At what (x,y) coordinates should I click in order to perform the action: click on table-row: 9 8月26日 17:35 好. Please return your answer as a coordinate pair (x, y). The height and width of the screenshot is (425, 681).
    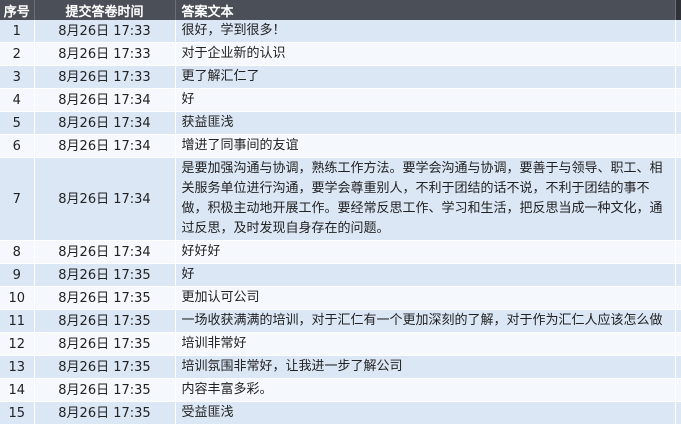
    Looking at the image, I should click on (340, 275).